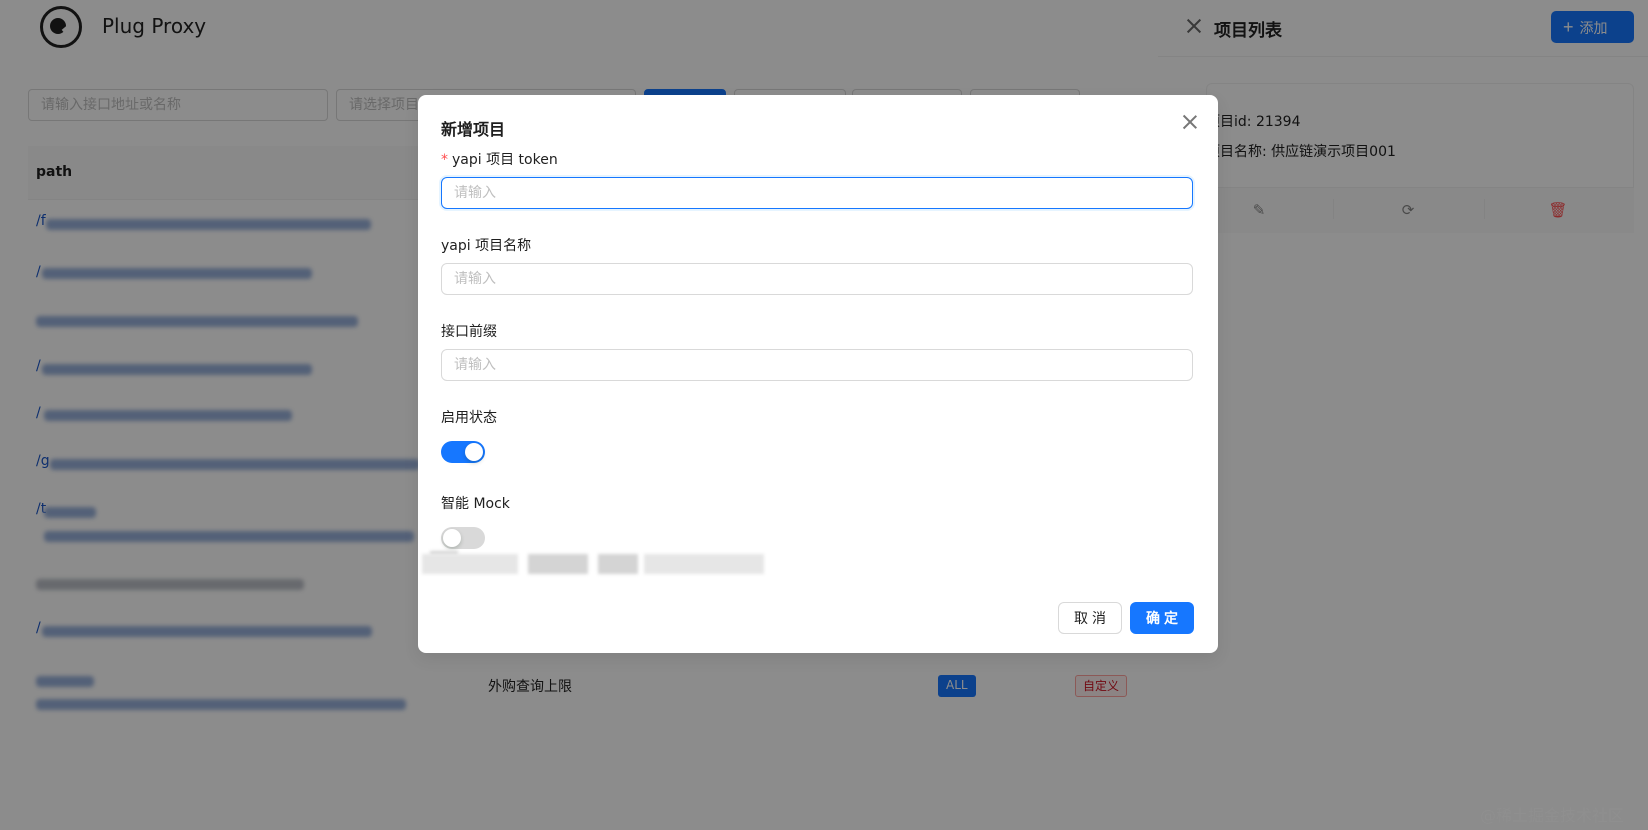  I want to click on token-label-text: yapi 项目 token, so click(505, 160).